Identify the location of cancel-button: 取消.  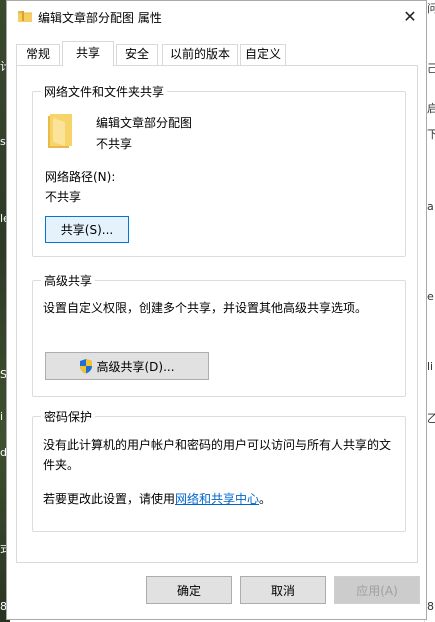
(283, 590).